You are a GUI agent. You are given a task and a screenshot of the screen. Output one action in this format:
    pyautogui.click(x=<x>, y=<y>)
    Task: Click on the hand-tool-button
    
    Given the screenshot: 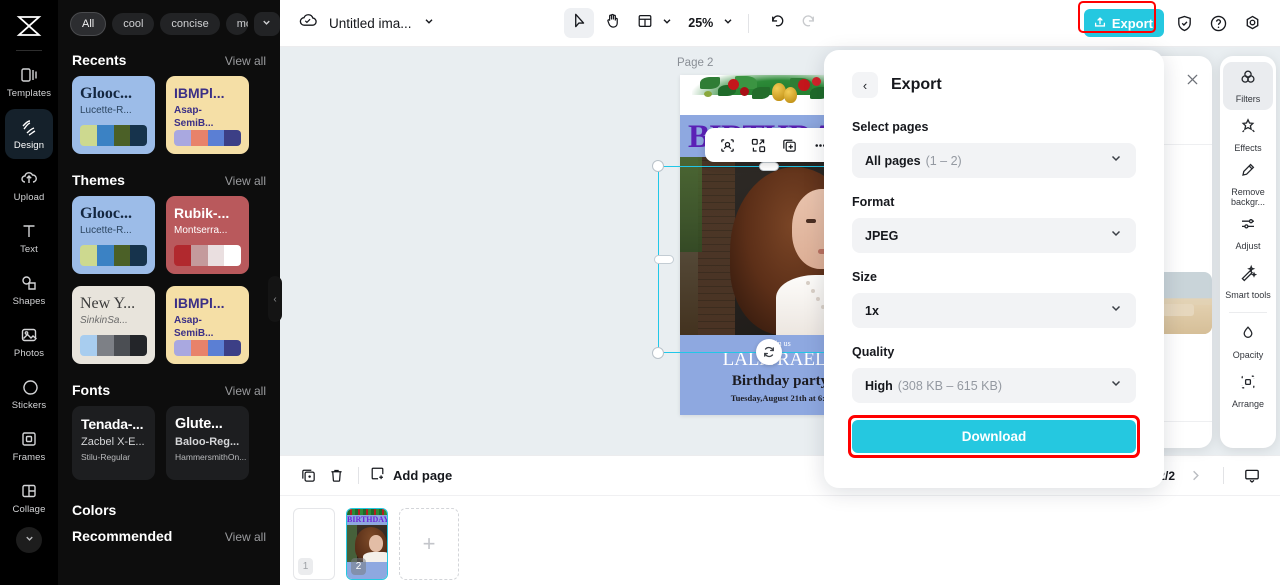 What is the action you would take?
    pyautogui.click(x=612, y=23)
    